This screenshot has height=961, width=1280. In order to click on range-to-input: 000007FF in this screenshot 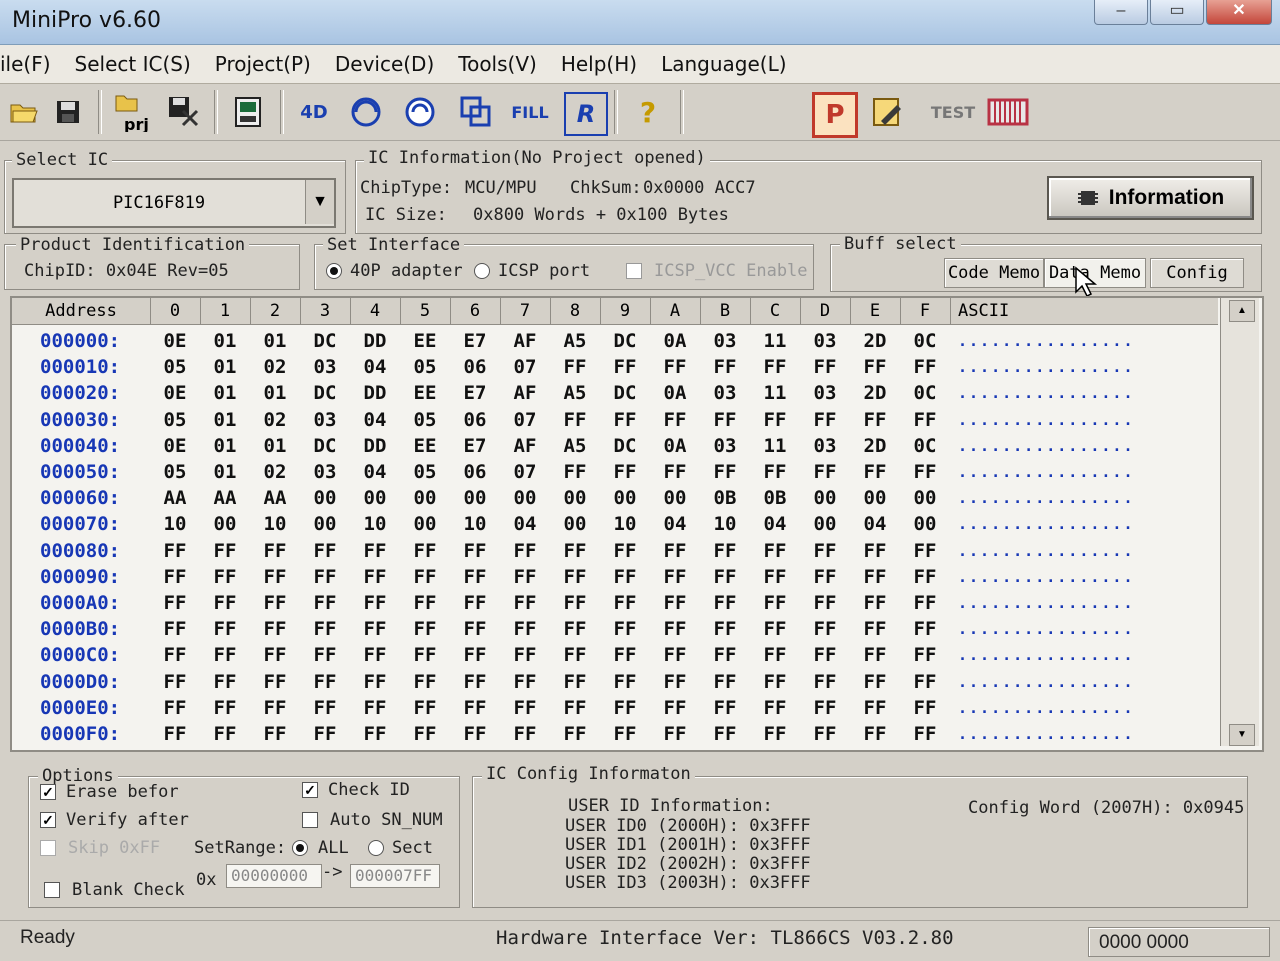, I will do `click(395, 876)`.